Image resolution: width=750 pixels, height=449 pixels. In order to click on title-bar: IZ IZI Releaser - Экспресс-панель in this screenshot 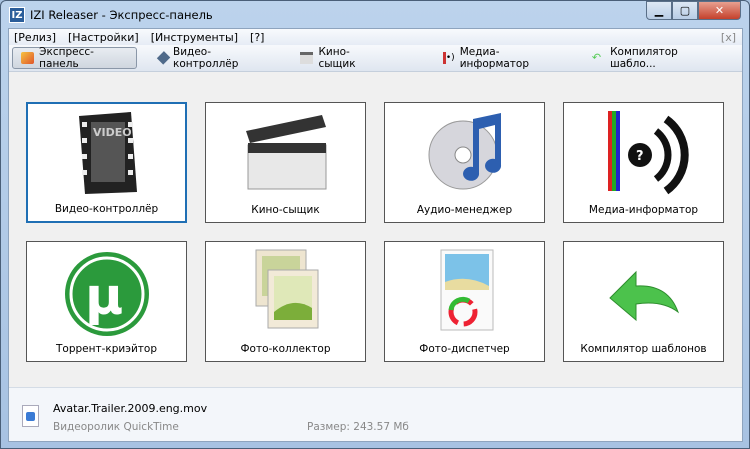, I will do `click(111, 15)`.